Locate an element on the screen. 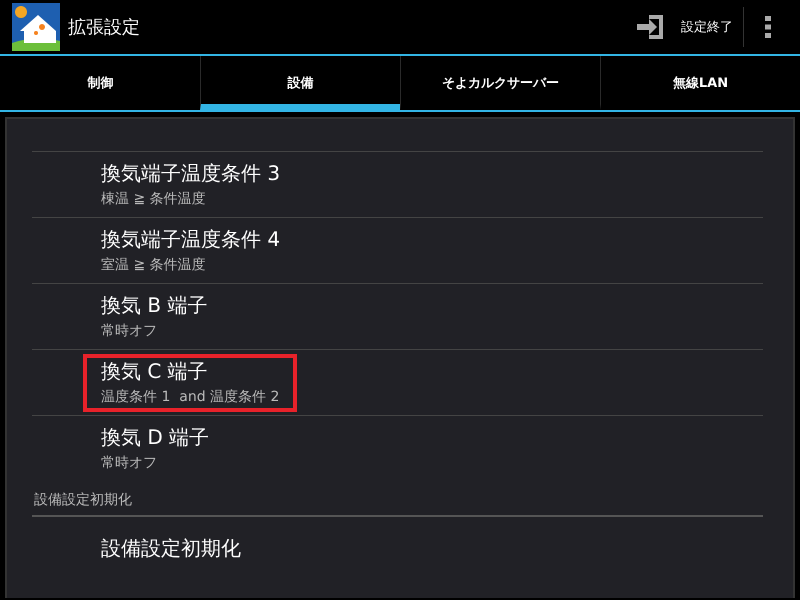 Image resolution: width=800 pixels, height=600 pixels. tab: 制御 is located at coordinates (100, 83).